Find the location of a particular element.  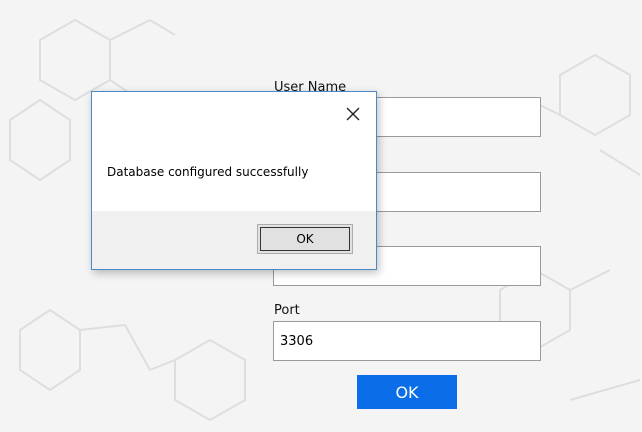

close-icon is located at coordinates (353, 114).